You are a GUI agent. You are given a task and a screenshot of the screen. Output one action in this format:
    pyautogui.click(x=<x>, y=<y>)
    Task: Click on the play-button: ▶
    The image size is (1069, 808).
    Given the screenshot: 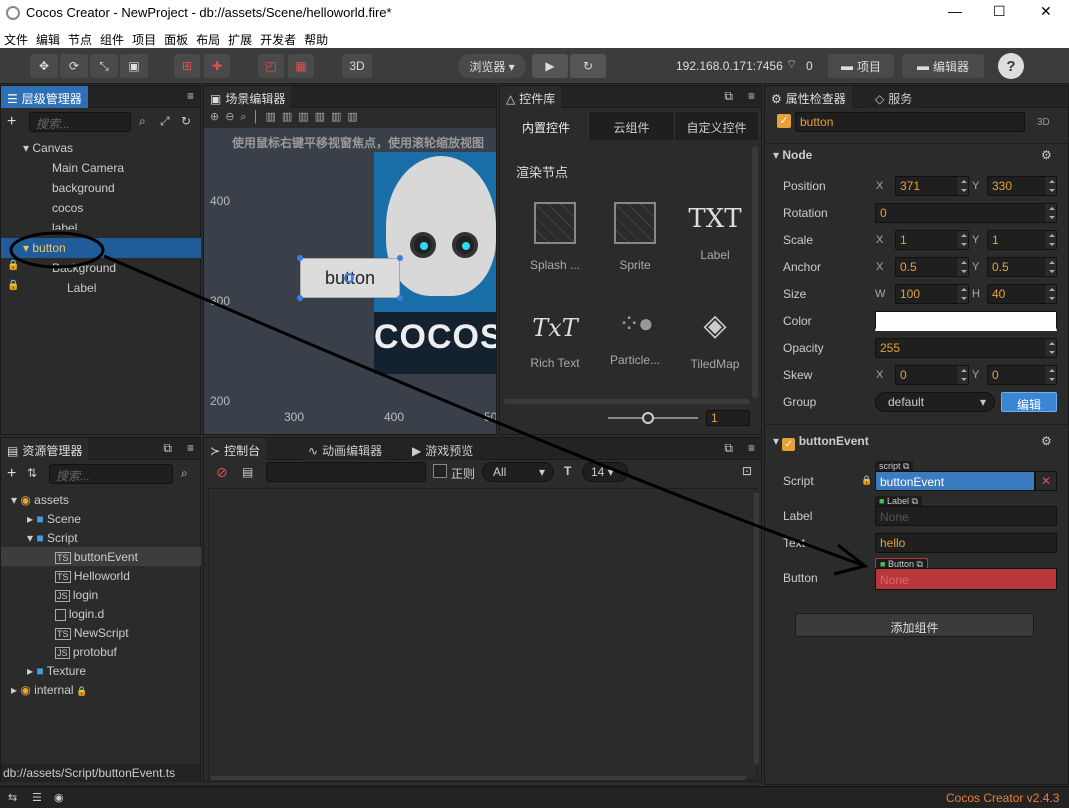 What is the action you would take?
    pyautogui.click(x=550, y=66)
    